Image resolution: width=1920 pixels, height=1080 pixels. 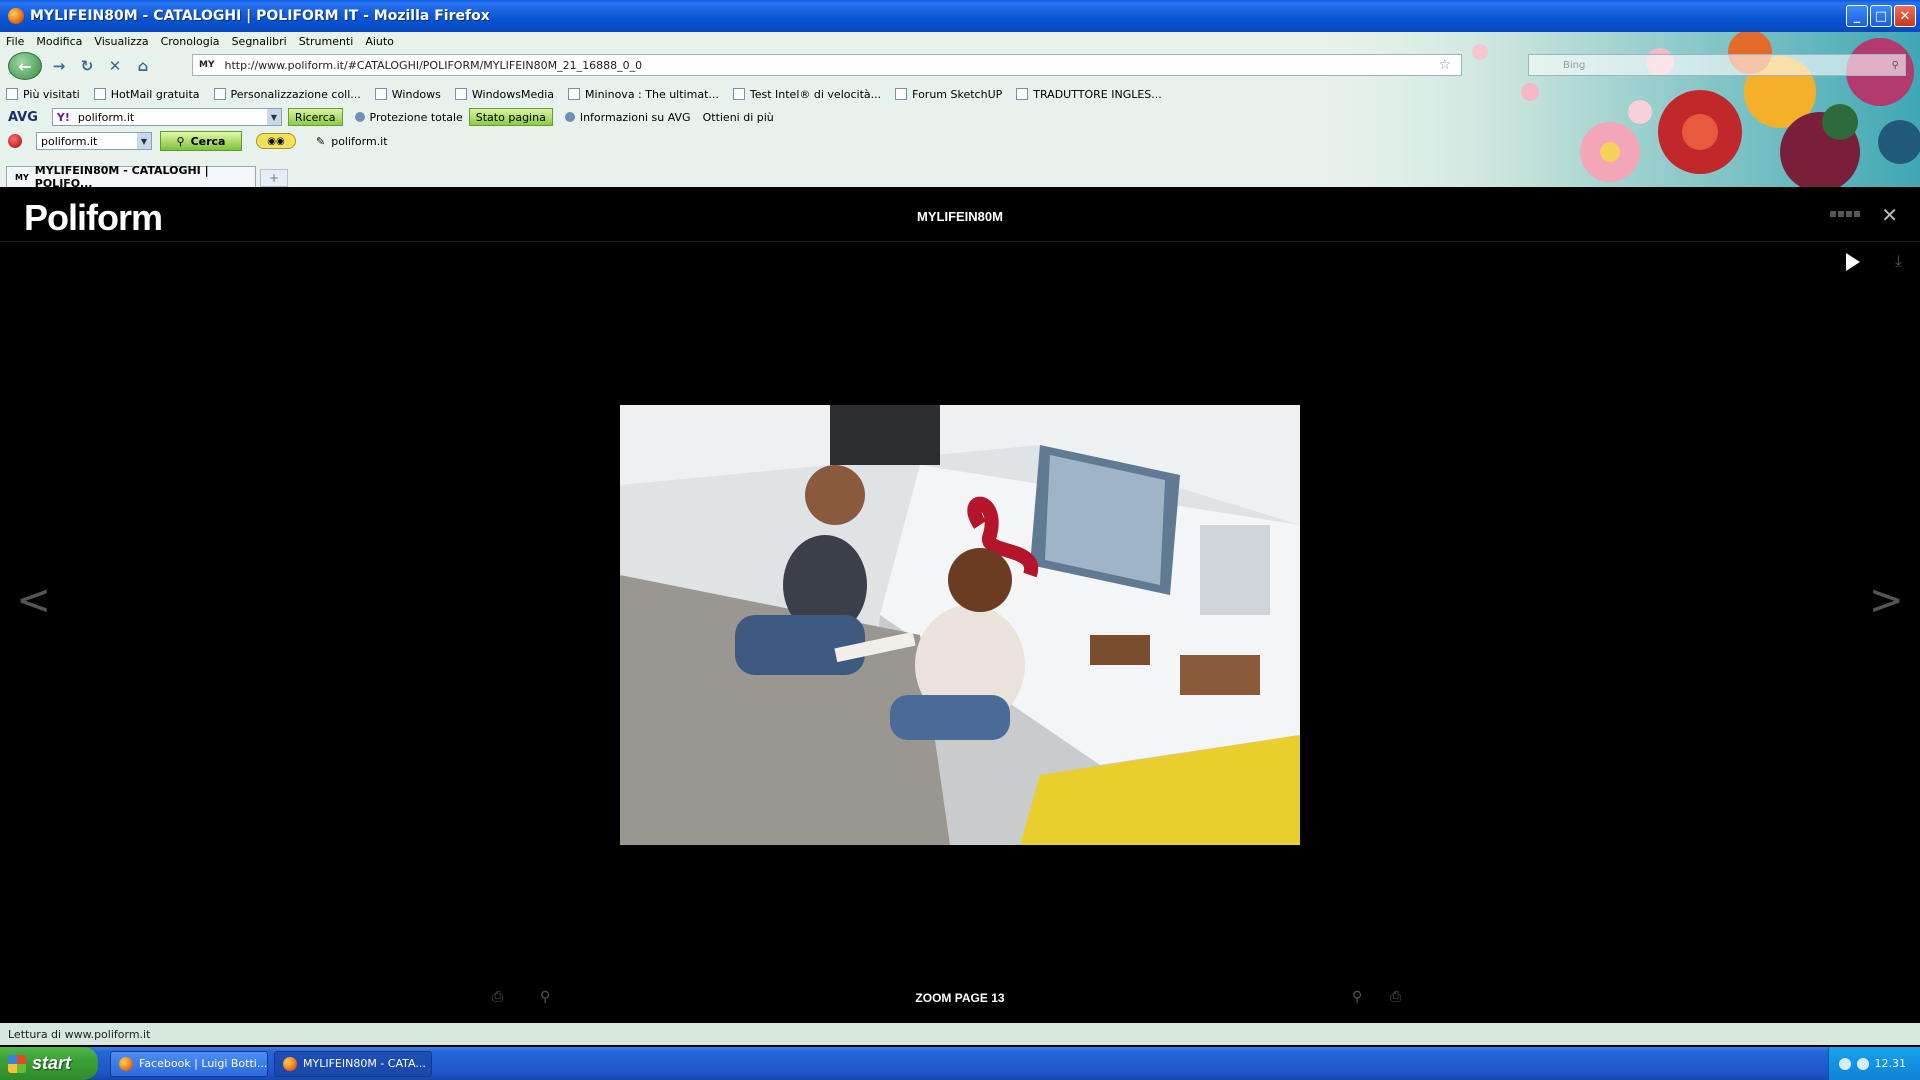 I want to click on print-icon: ⎙, so click(x=1395, y=997).